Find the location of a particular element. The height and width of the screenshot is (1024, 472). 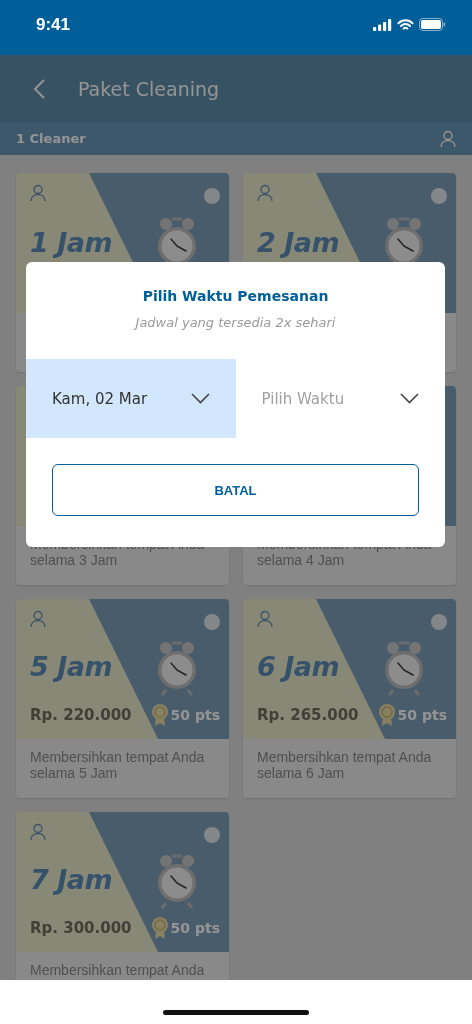

package-title: 5 Jam is located at coordinates (71, 666).